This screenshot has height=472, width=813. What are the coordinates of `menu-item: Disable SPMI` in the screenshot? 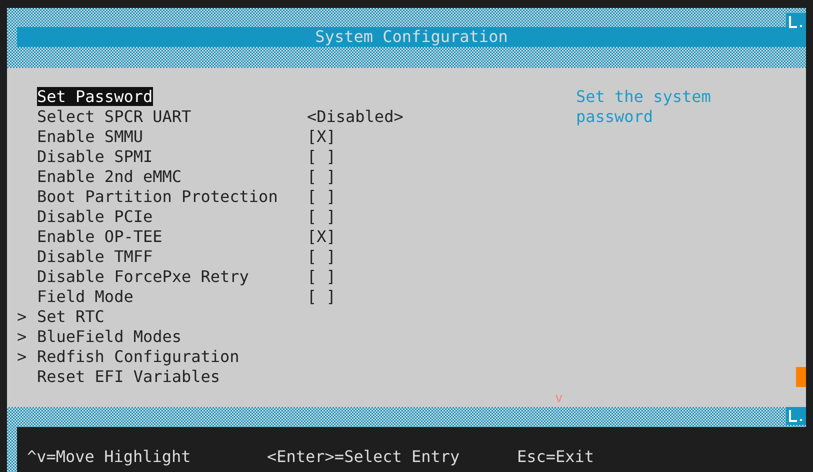 It's located at (95, 156).